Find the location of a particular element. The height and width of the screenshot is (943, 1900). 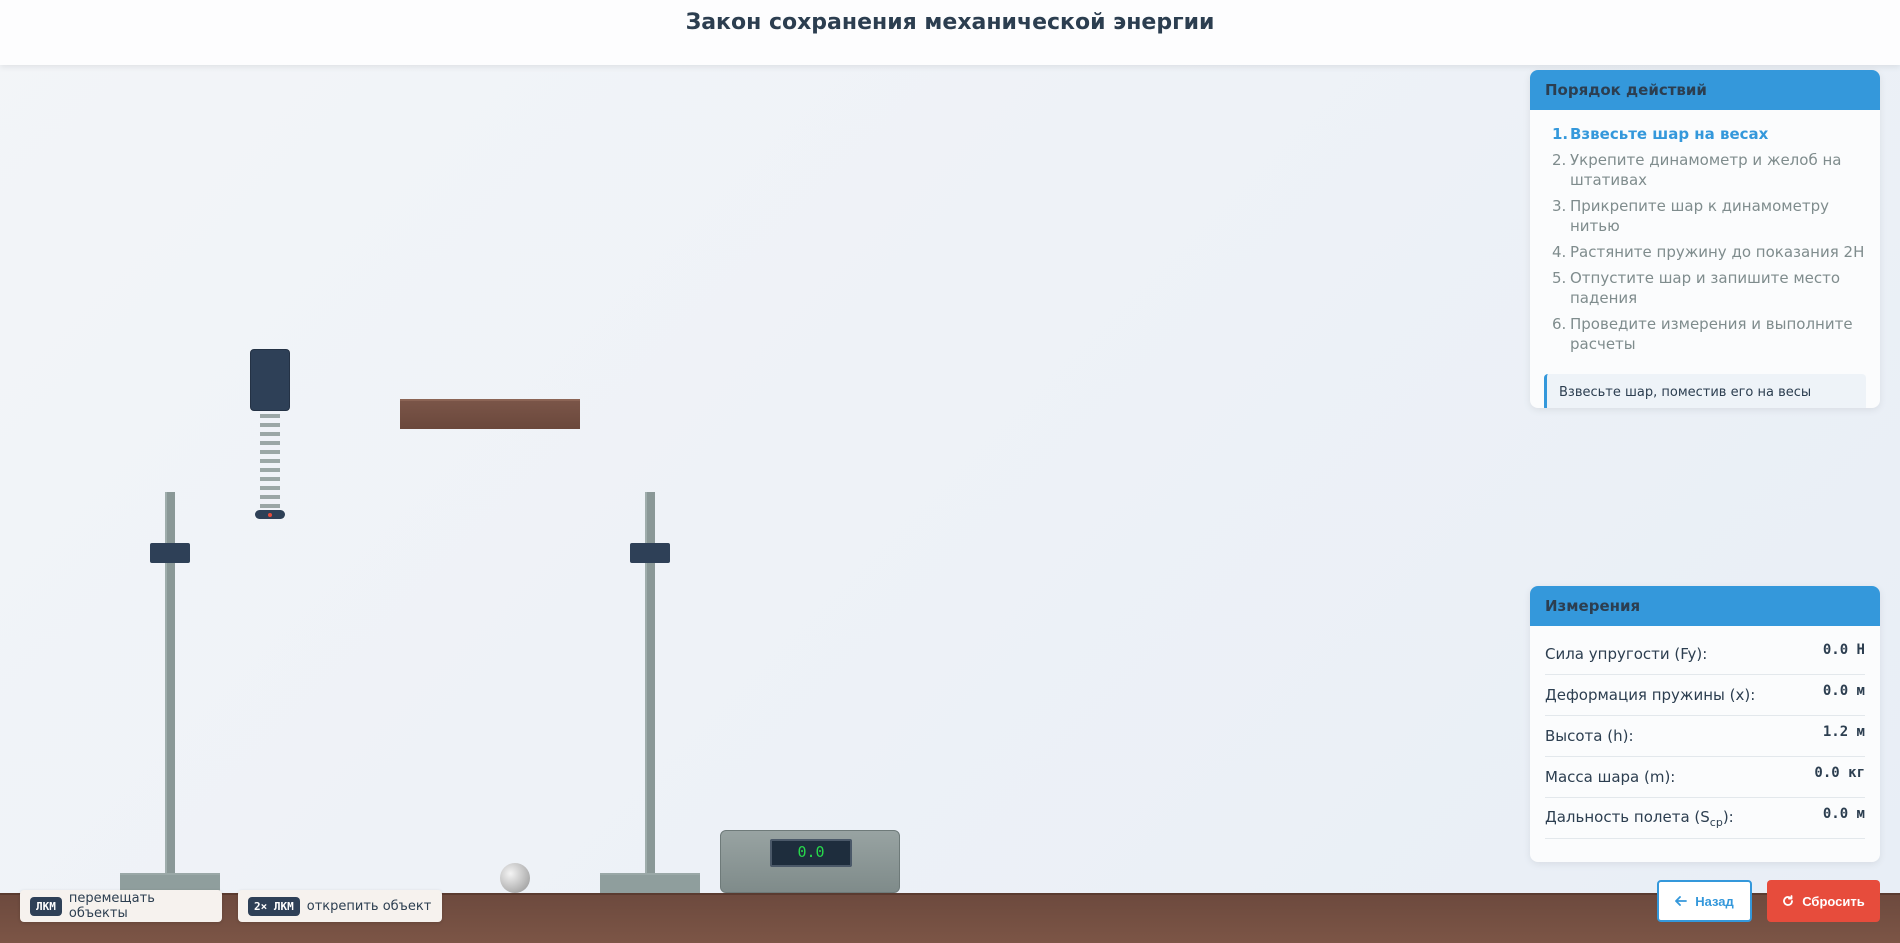

measurement-row: Сила упругости (Fy): 0.0 Н is located at coordinates (1705, 654).